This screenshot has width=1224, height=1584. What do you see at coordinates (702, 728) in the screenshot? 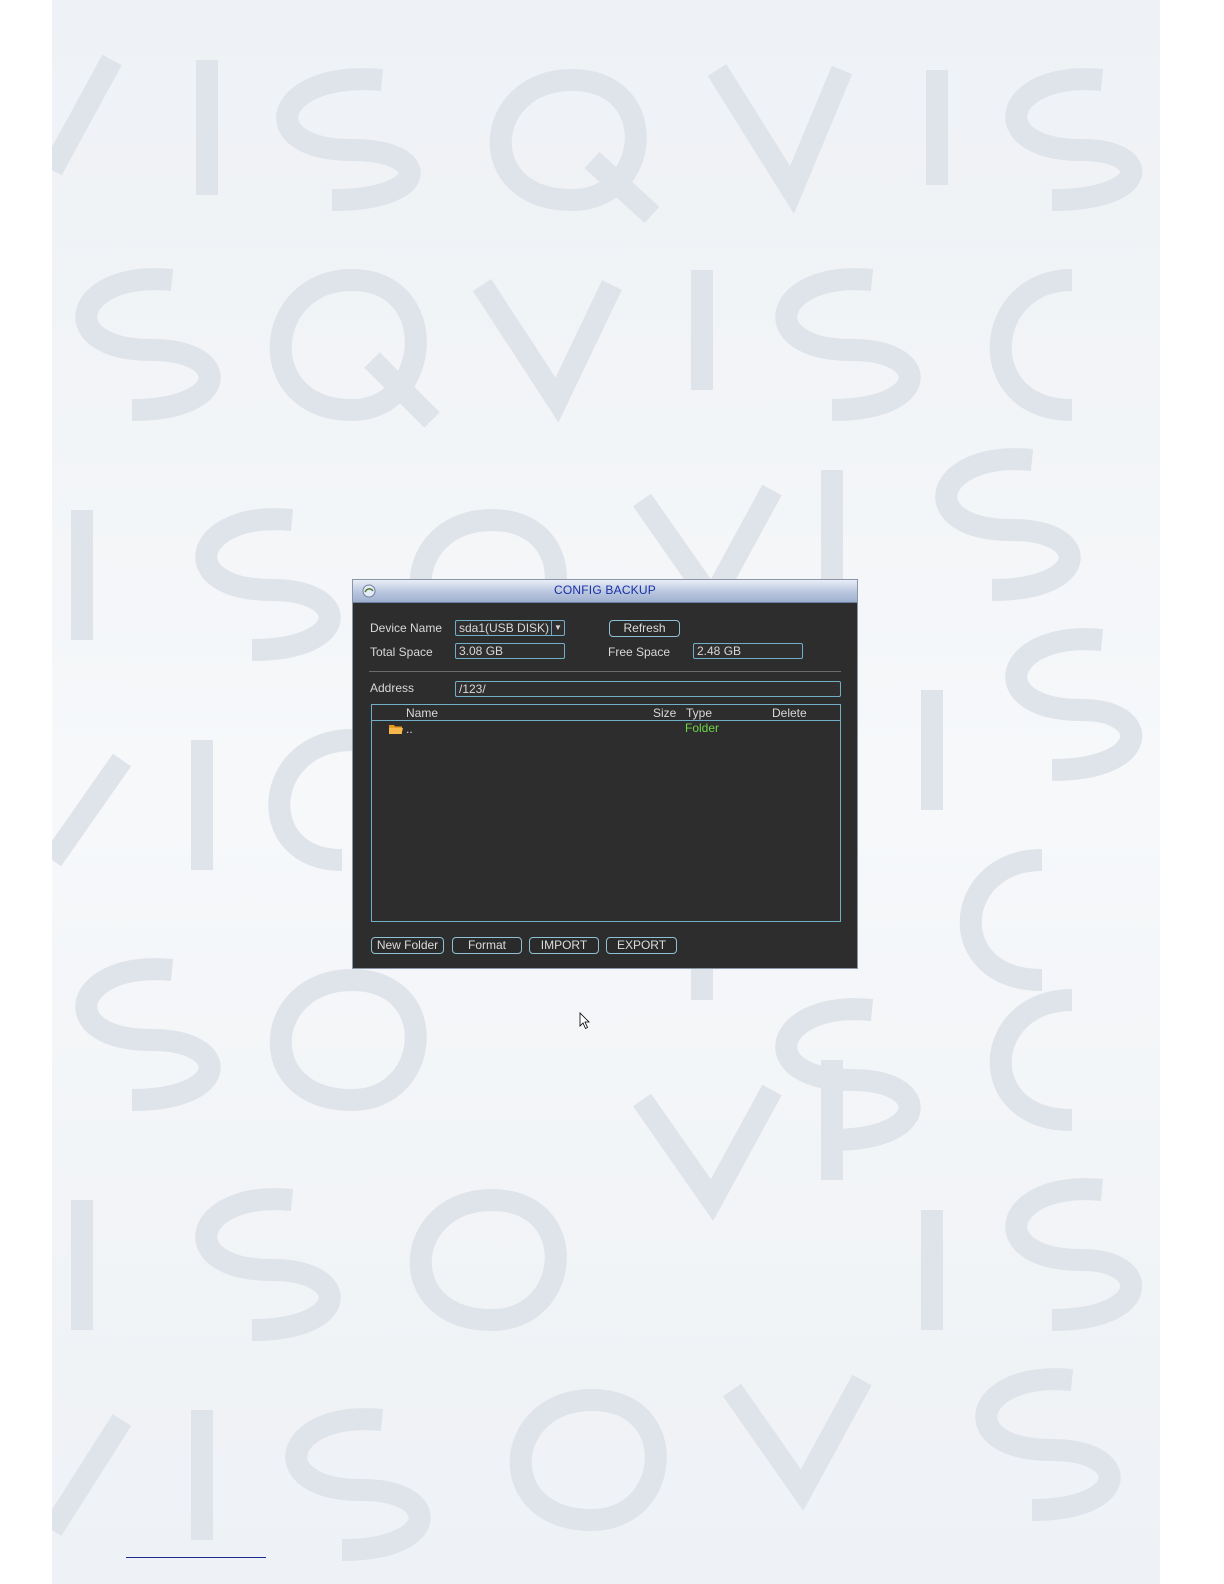
I see `list-item-type: Folder` at bounding box center [702, 728].